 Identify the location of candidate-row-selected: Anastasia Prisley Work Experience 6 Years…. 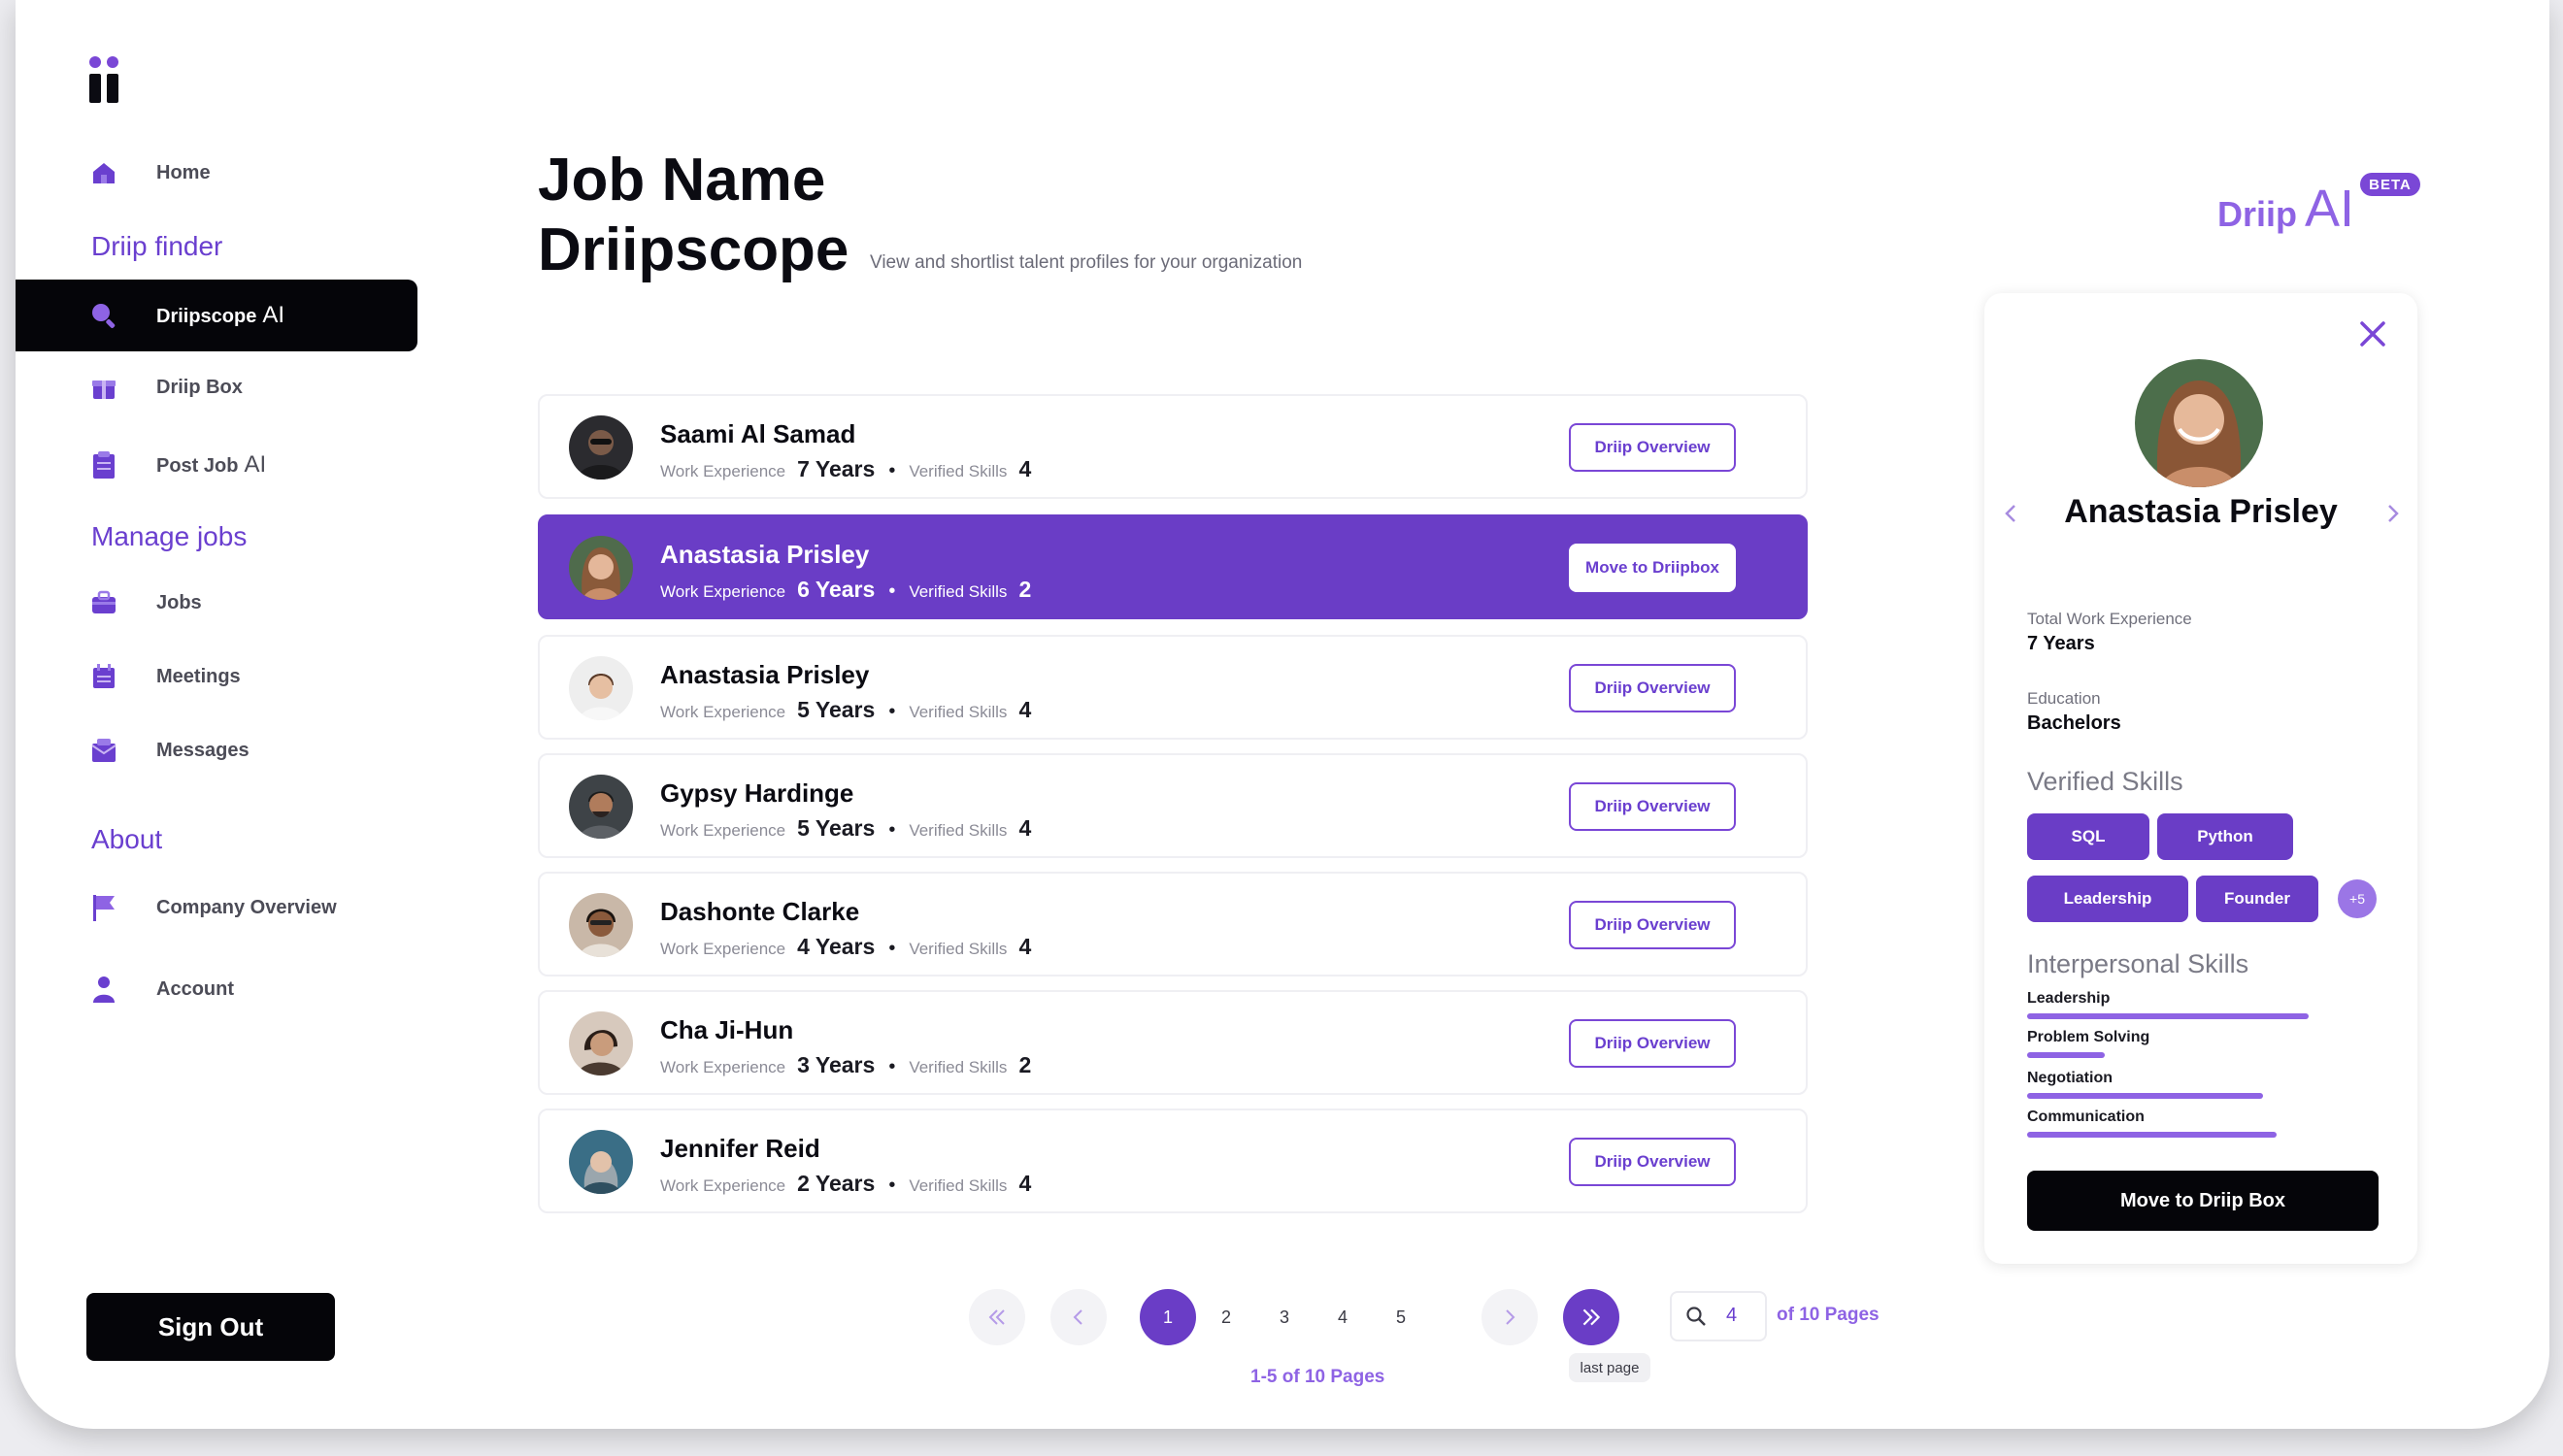
(1173, 566).